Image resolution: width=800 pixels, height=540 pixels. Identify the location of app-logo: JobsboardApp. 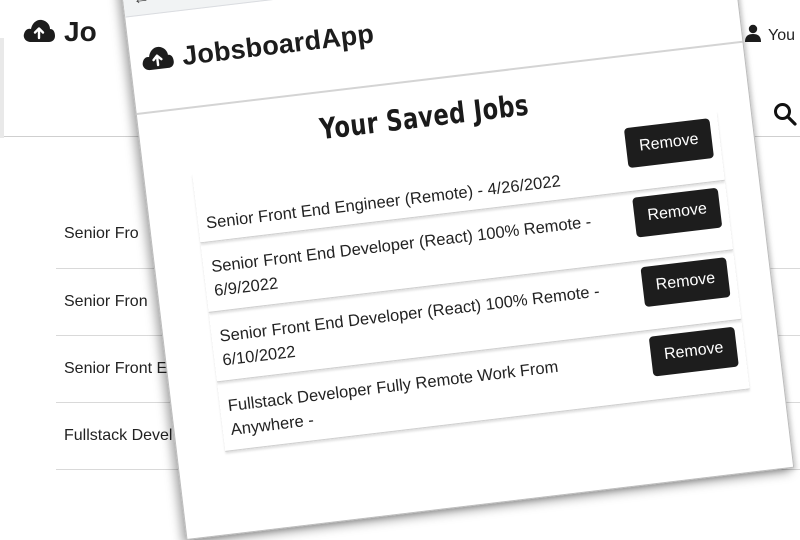
(257, 47).